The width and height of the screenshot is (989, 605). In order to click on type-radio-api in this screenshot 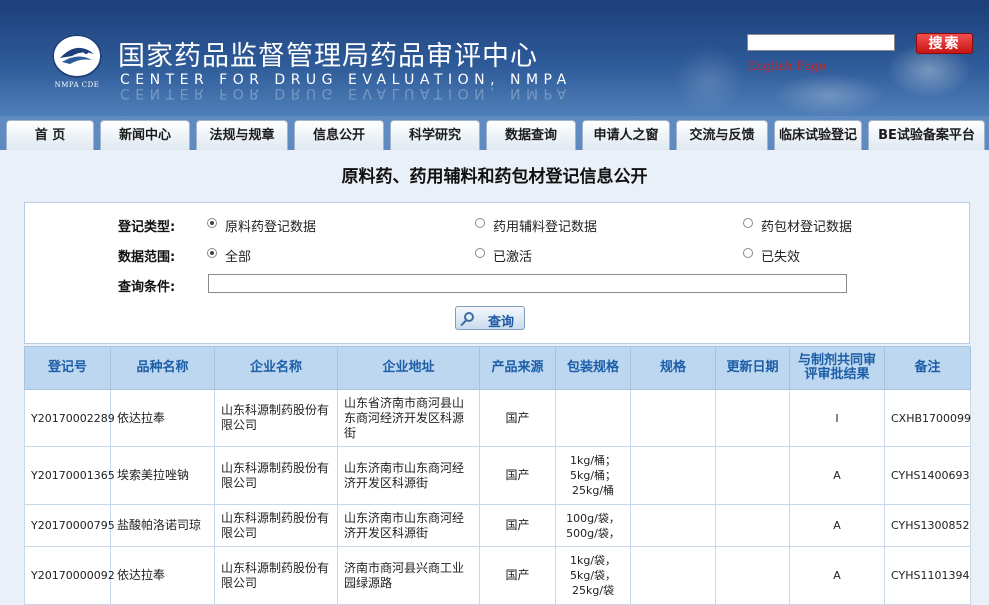, I will do `click(212, 223)`.